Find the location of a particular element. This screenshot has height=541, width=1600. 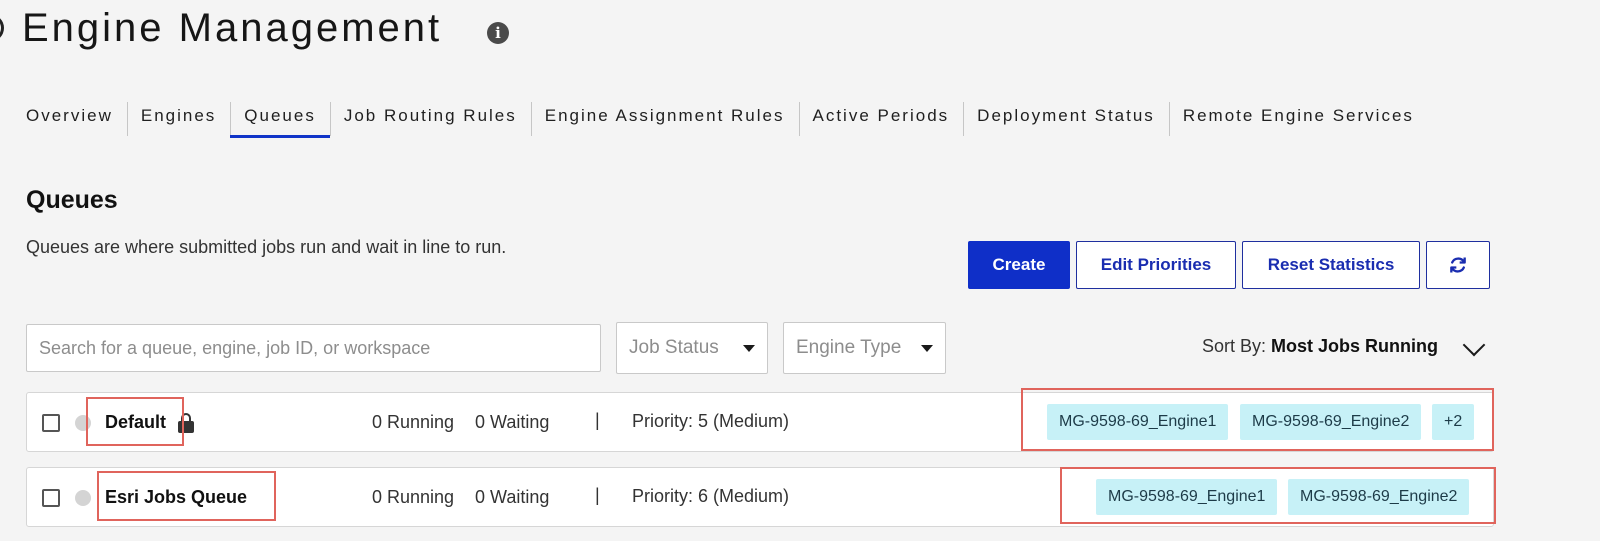

priority-text: Priority: 5 (Medium) is located at coordinates (711, 421).